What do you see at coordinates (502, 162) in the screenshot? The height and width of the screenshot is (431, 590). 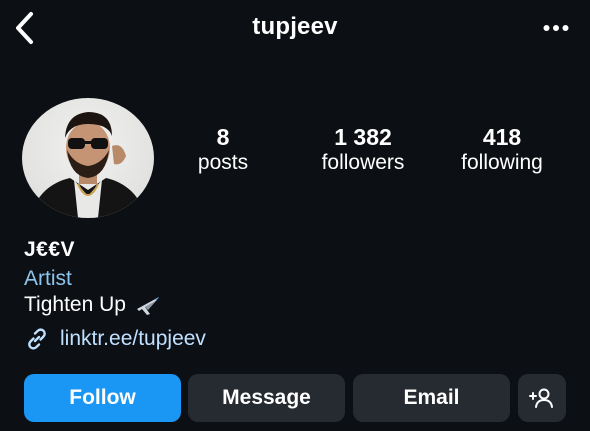 I see `following-label: following` at bounding box center [502, 162].